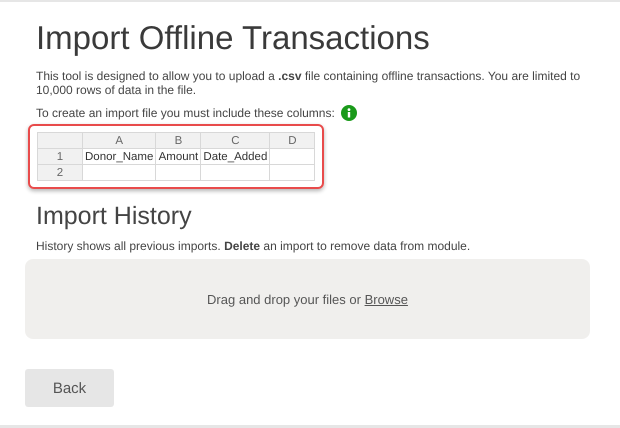  I want to click on column-header: C, so click(235, 140).